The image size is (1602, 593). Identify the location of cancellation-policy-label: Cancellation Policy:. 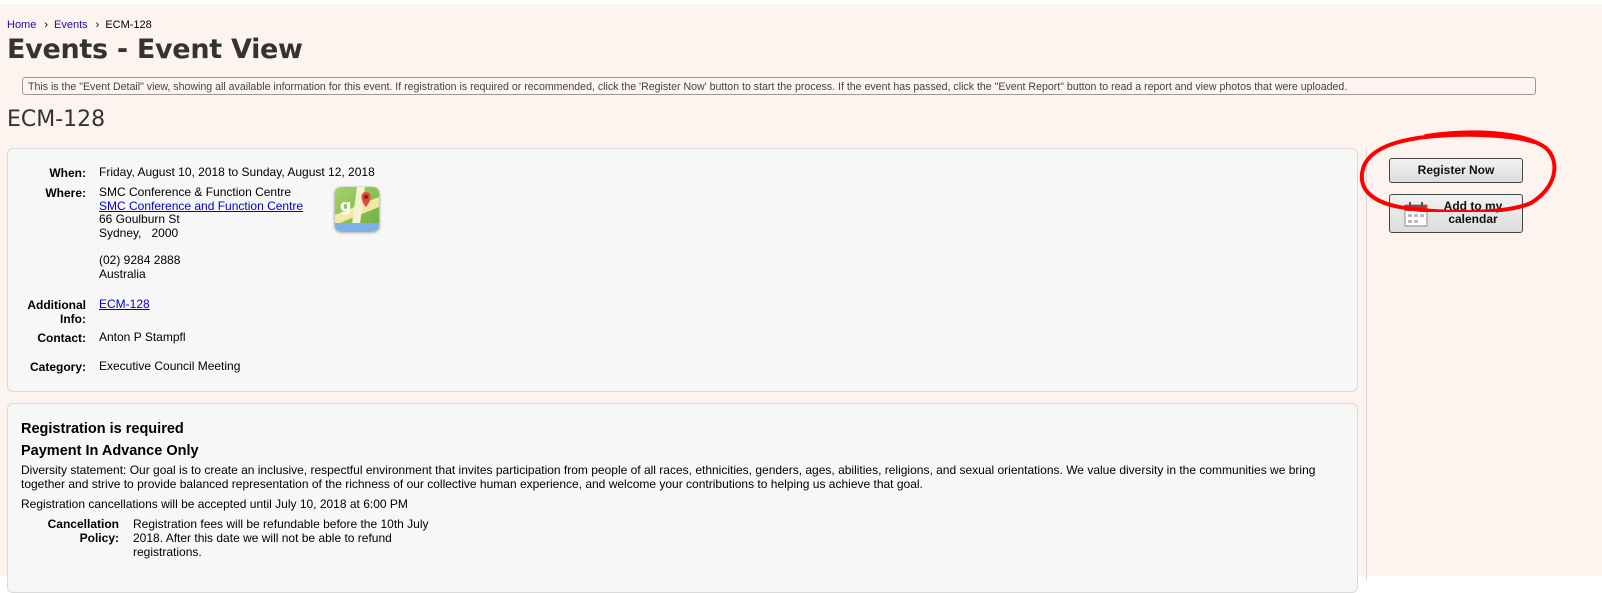
(83, 531).